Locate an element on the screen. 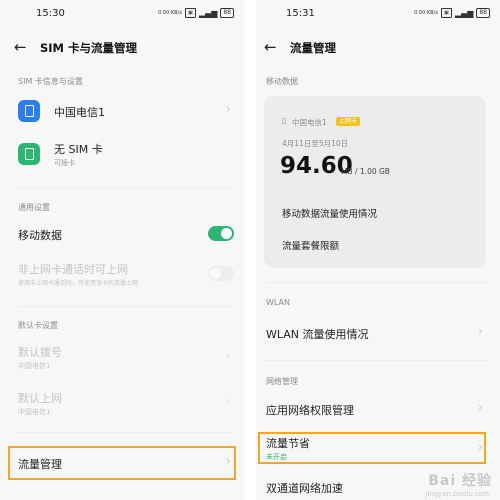 This screenshot has height=500, width=500. section-general: 通用设置 is located at coordinates (34, 207).